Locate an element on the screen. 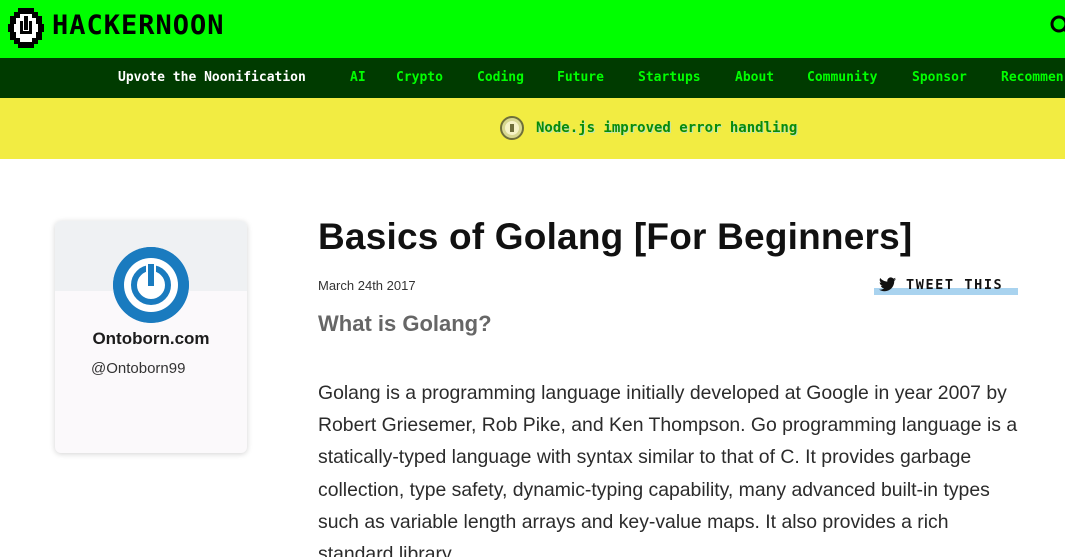 The width and height of the screenshot is (1065, 557). hackernoon-logo-icon is located at coordinates (26, 28).